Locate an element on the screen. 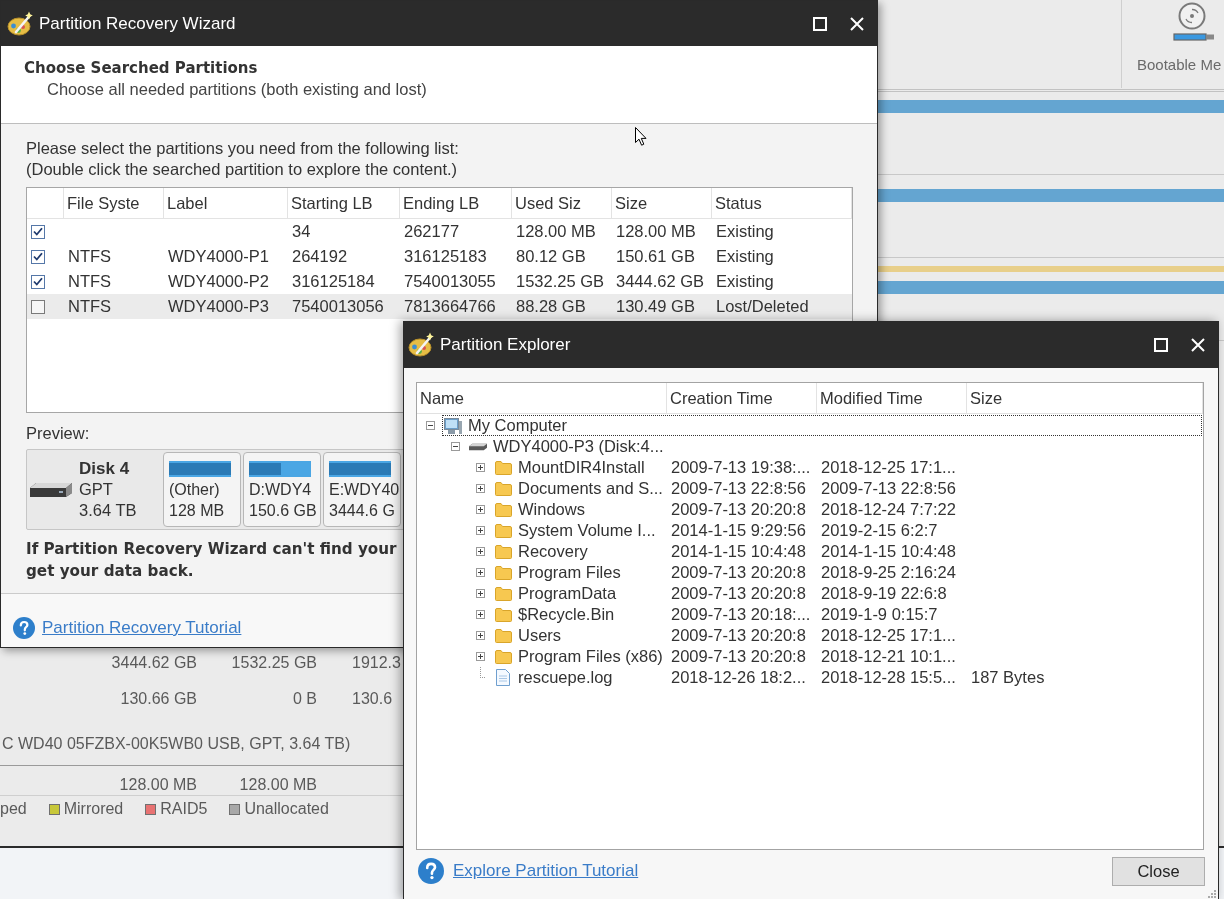 The height and width of the screenshot is (899, 1224). table-cell: 128.00 MB is located at coordinates (278, 785).